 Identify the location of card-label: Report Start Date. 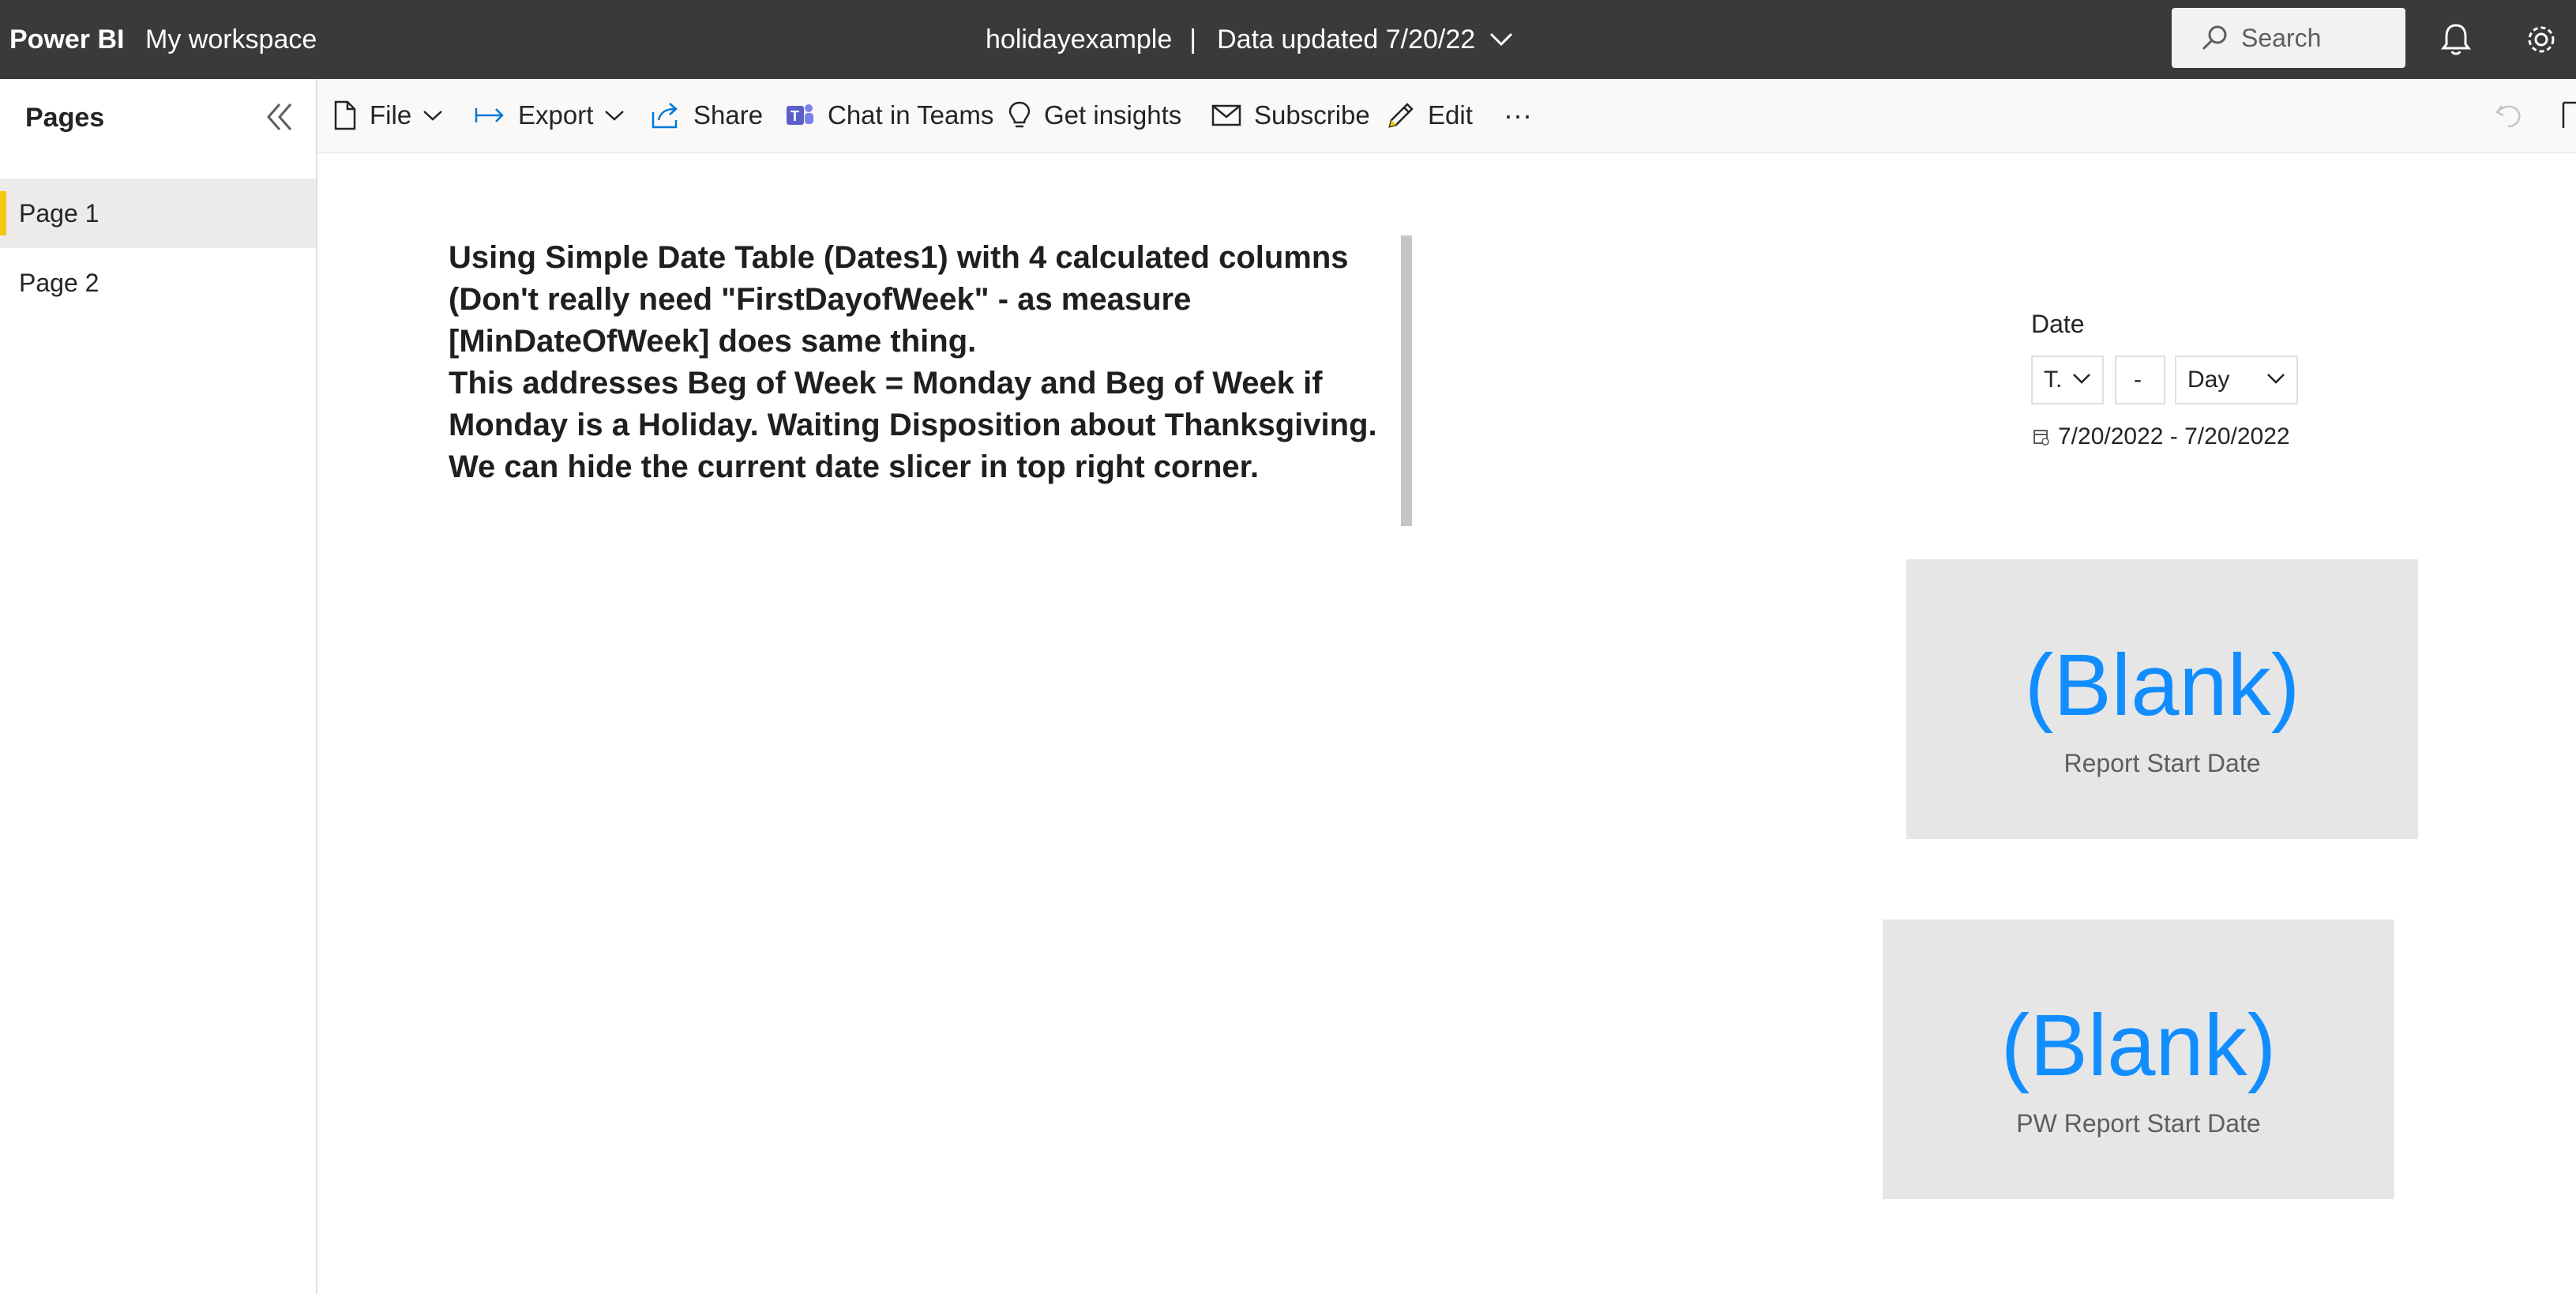
(2162, 763).